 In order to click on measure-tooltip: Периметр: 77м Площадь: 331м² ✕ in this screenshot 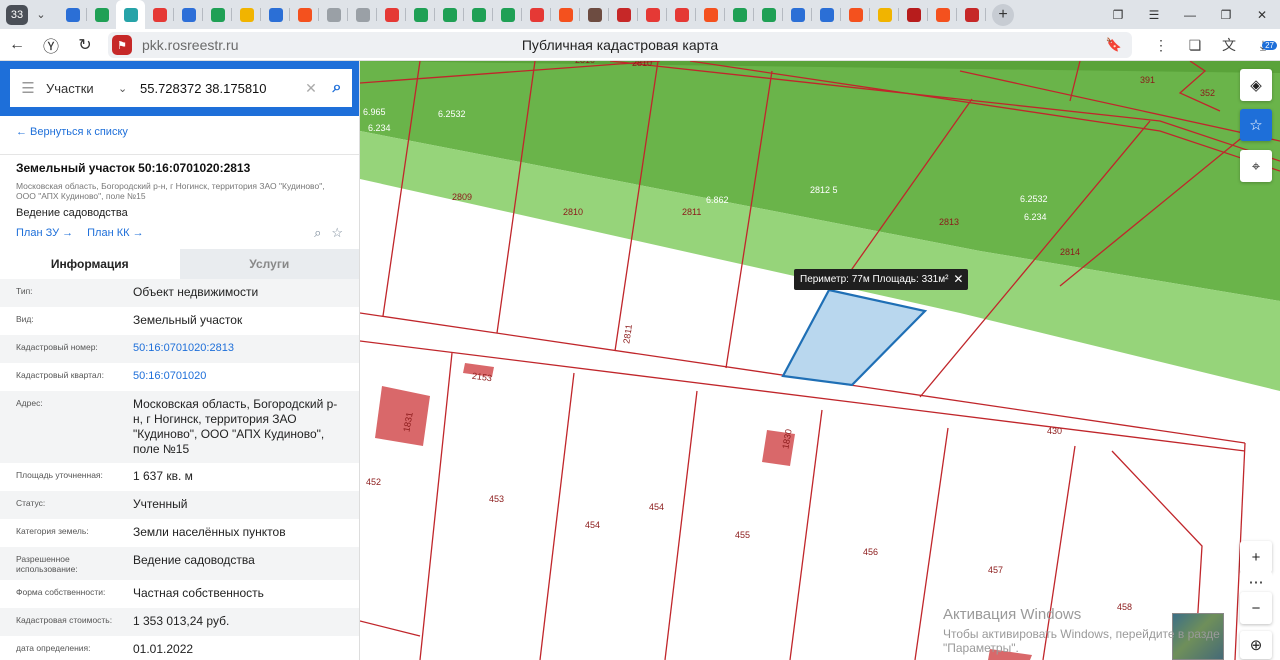, I will do `click(881, 279)`.